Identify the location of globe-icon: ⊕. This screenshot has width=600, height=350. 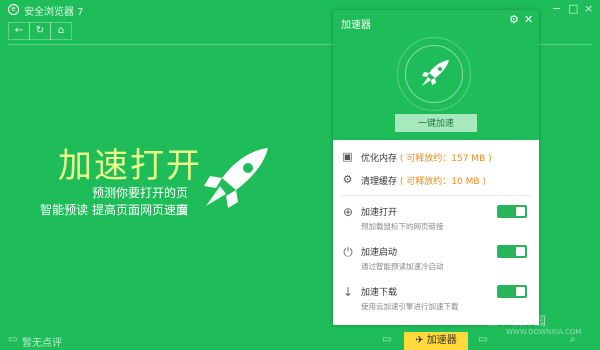
(348, 212).